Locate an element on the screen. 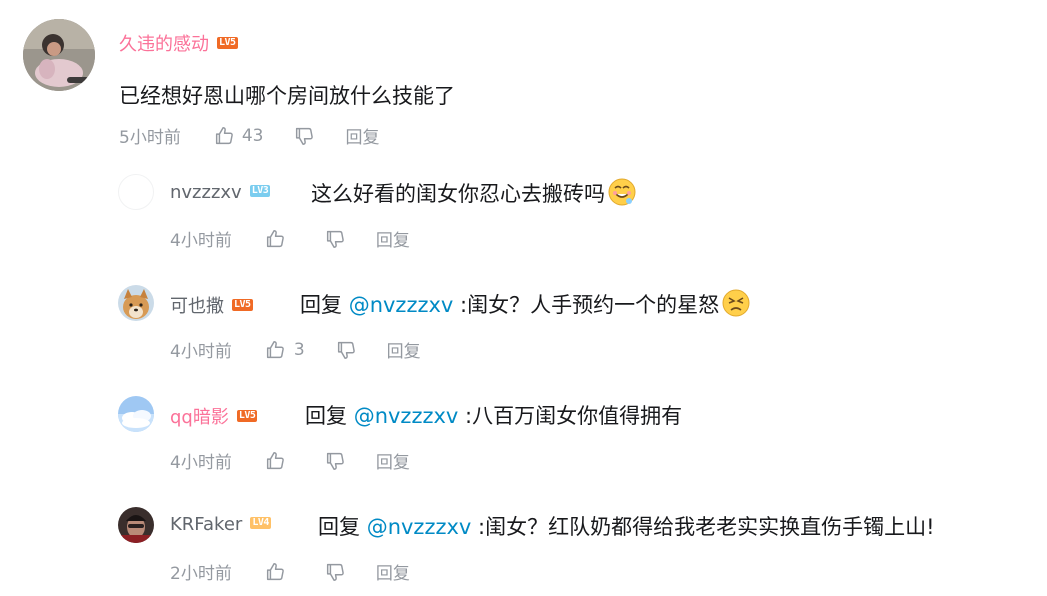 The height and width of the screenshot is (596, 1047). username-text: 可也撒 is located at coordinates (197, 306).